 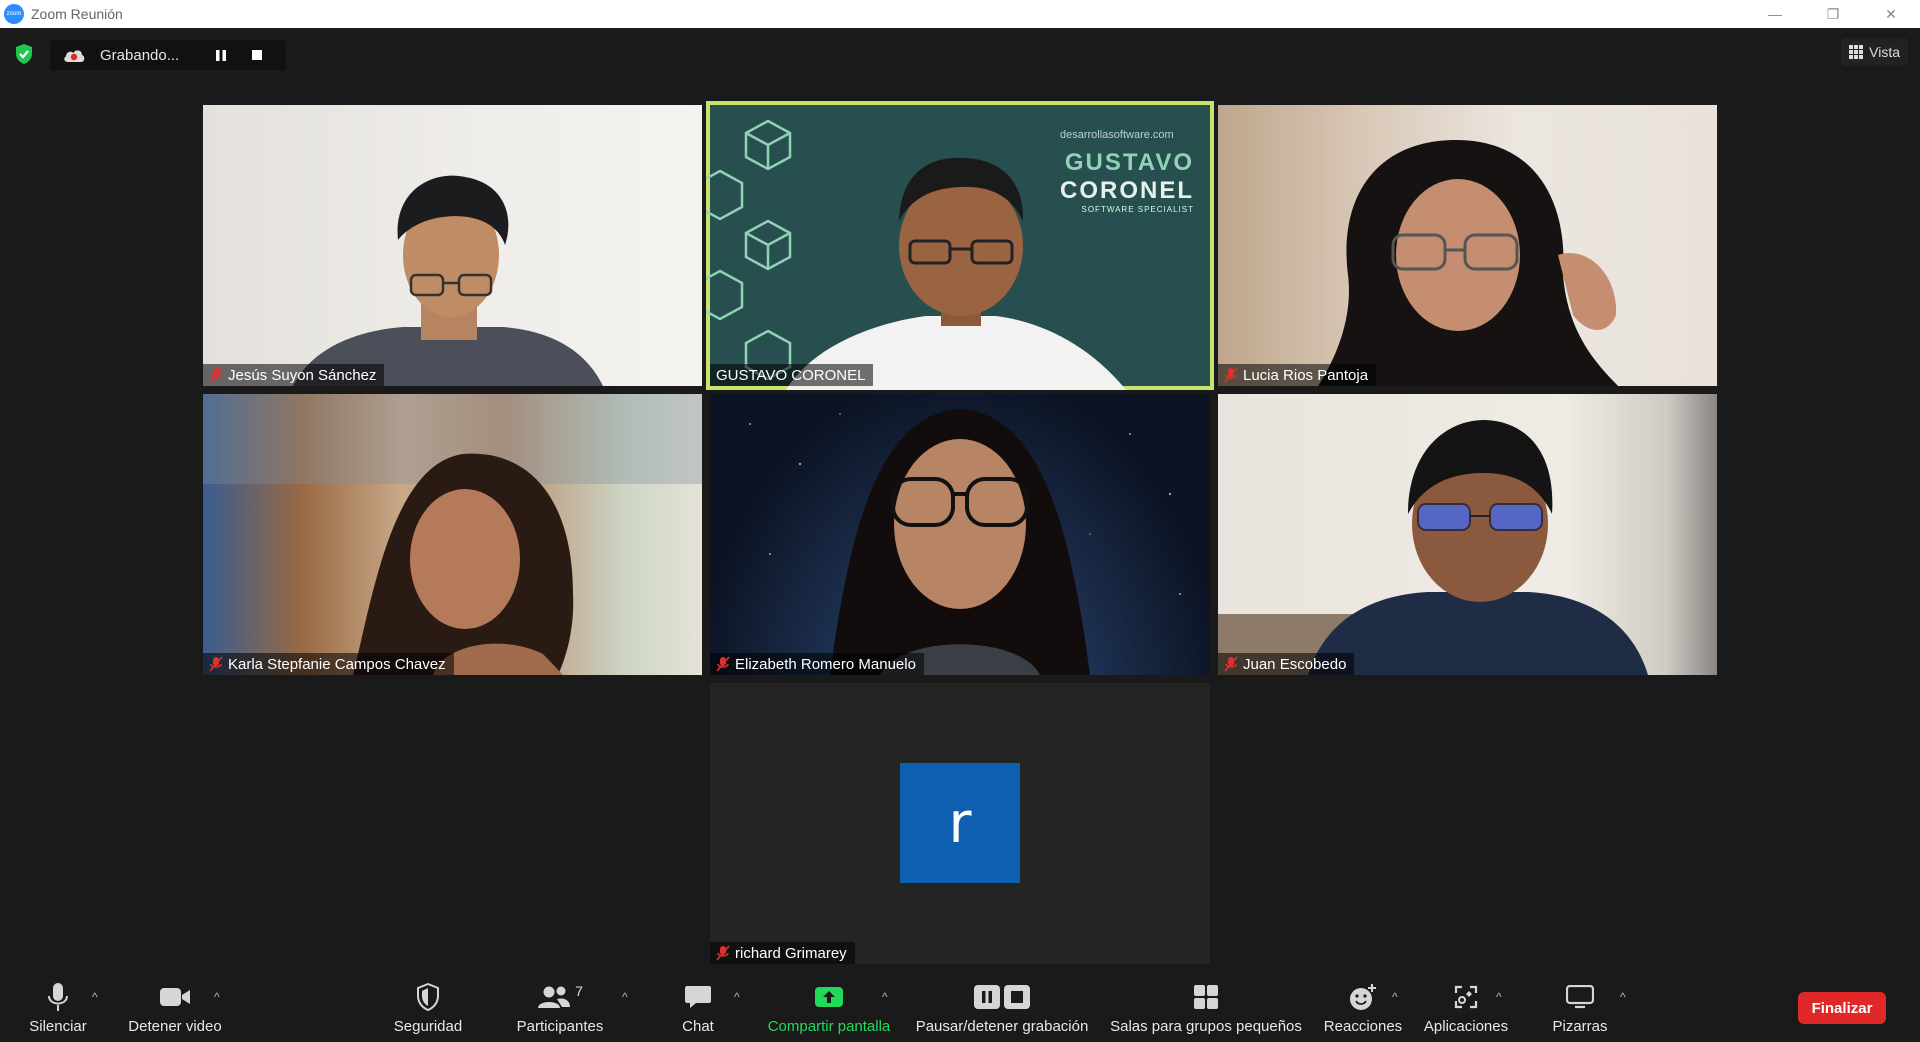 I want to click on chat-icon, so click(x=698, y=997).